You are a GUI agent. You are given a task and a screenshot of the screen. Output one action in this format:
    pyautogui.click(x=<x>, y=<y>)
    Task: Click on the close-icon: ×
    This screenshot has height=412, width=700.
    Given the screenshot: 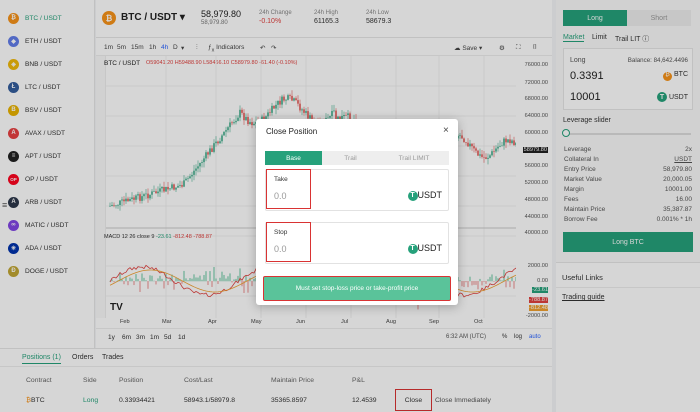 What is the action you would take?
    pyautogui.click(x=446, y=130)
    